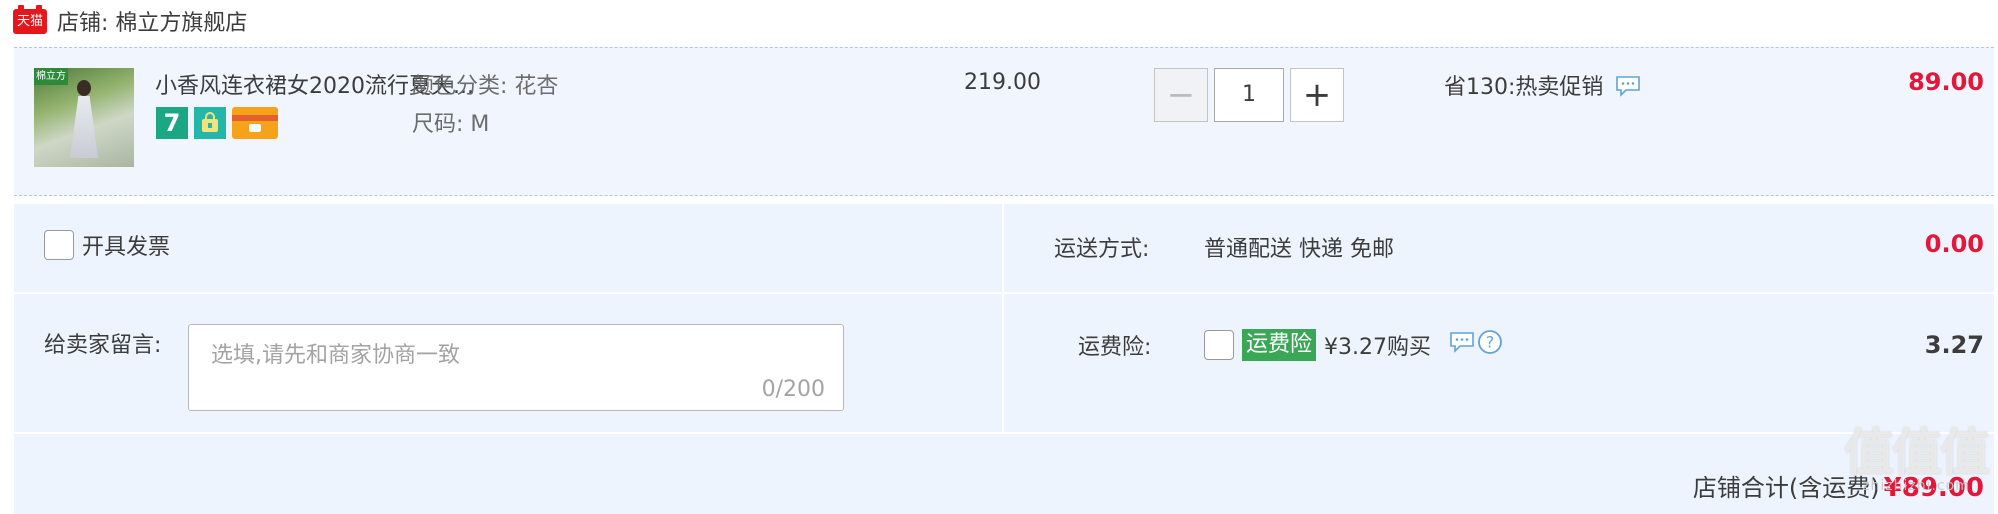  I want to click on product-model-figure, so click(84, 121).